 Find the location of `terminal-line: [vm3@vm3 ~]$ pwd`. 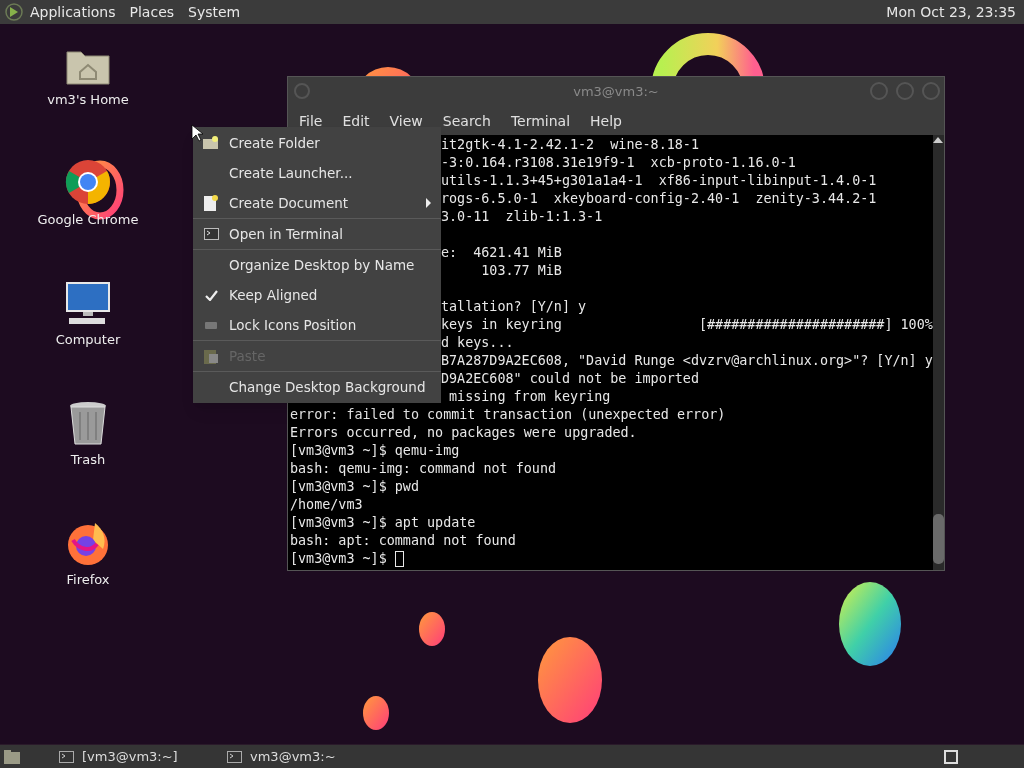

terminal-line: [vm3@vm3 ~]$ pwd is located at coordinates (354, 486).